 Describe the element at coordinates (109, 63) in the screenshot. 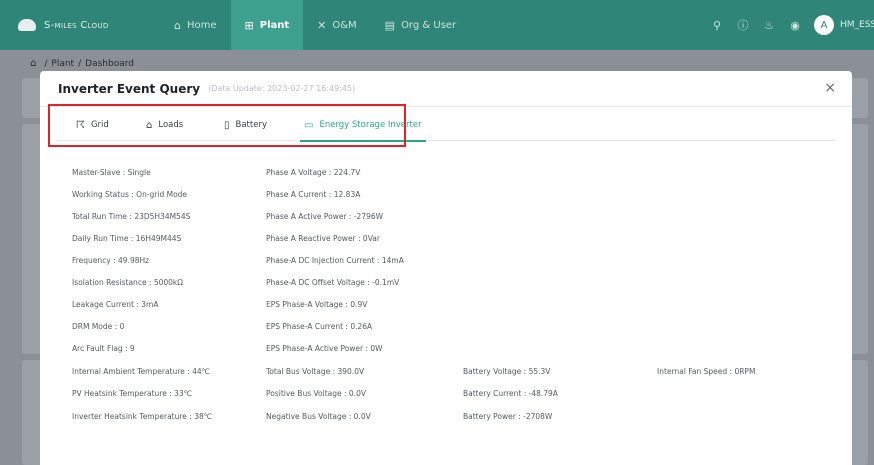

I see `breadcrumb-dashboard: Dashboard` at that location.